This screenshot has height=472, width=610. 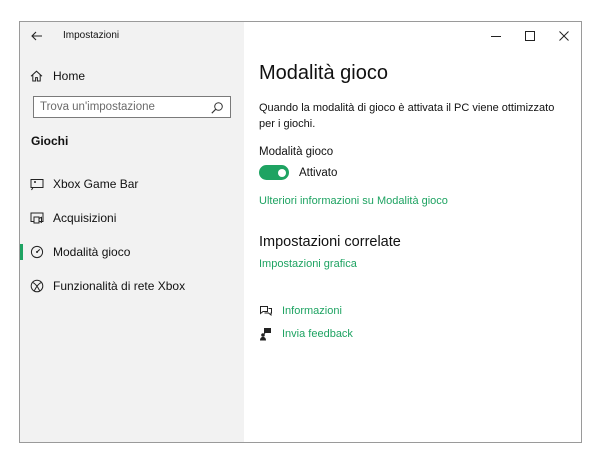 I want to click on graphics-settings-link: Impostazioni grafica, so click(x=308, y=264).